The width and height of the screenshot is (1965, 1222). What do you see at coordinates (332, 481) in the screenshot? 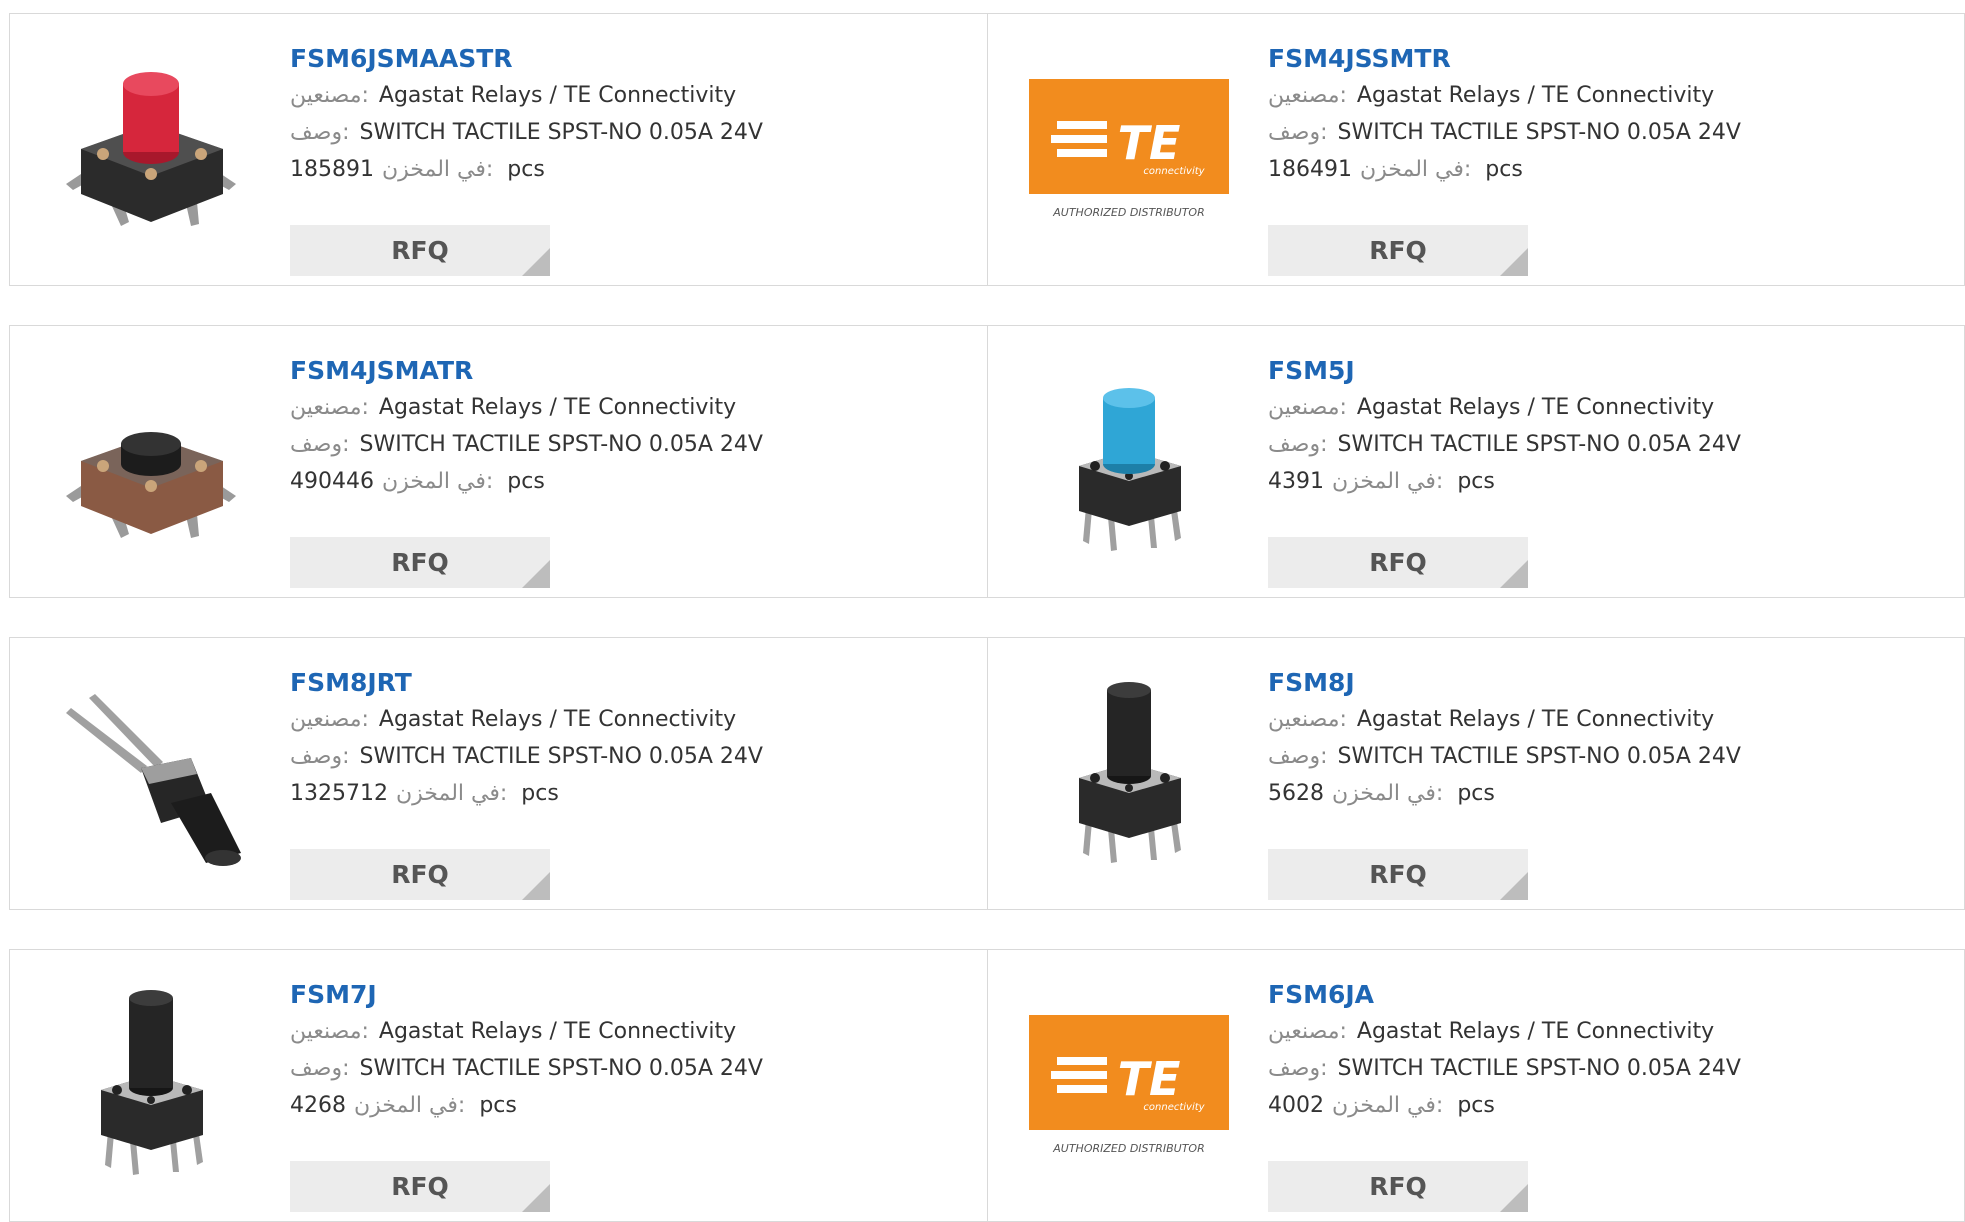
I see `stock-value: 490446` at bounding box center [332, 481].